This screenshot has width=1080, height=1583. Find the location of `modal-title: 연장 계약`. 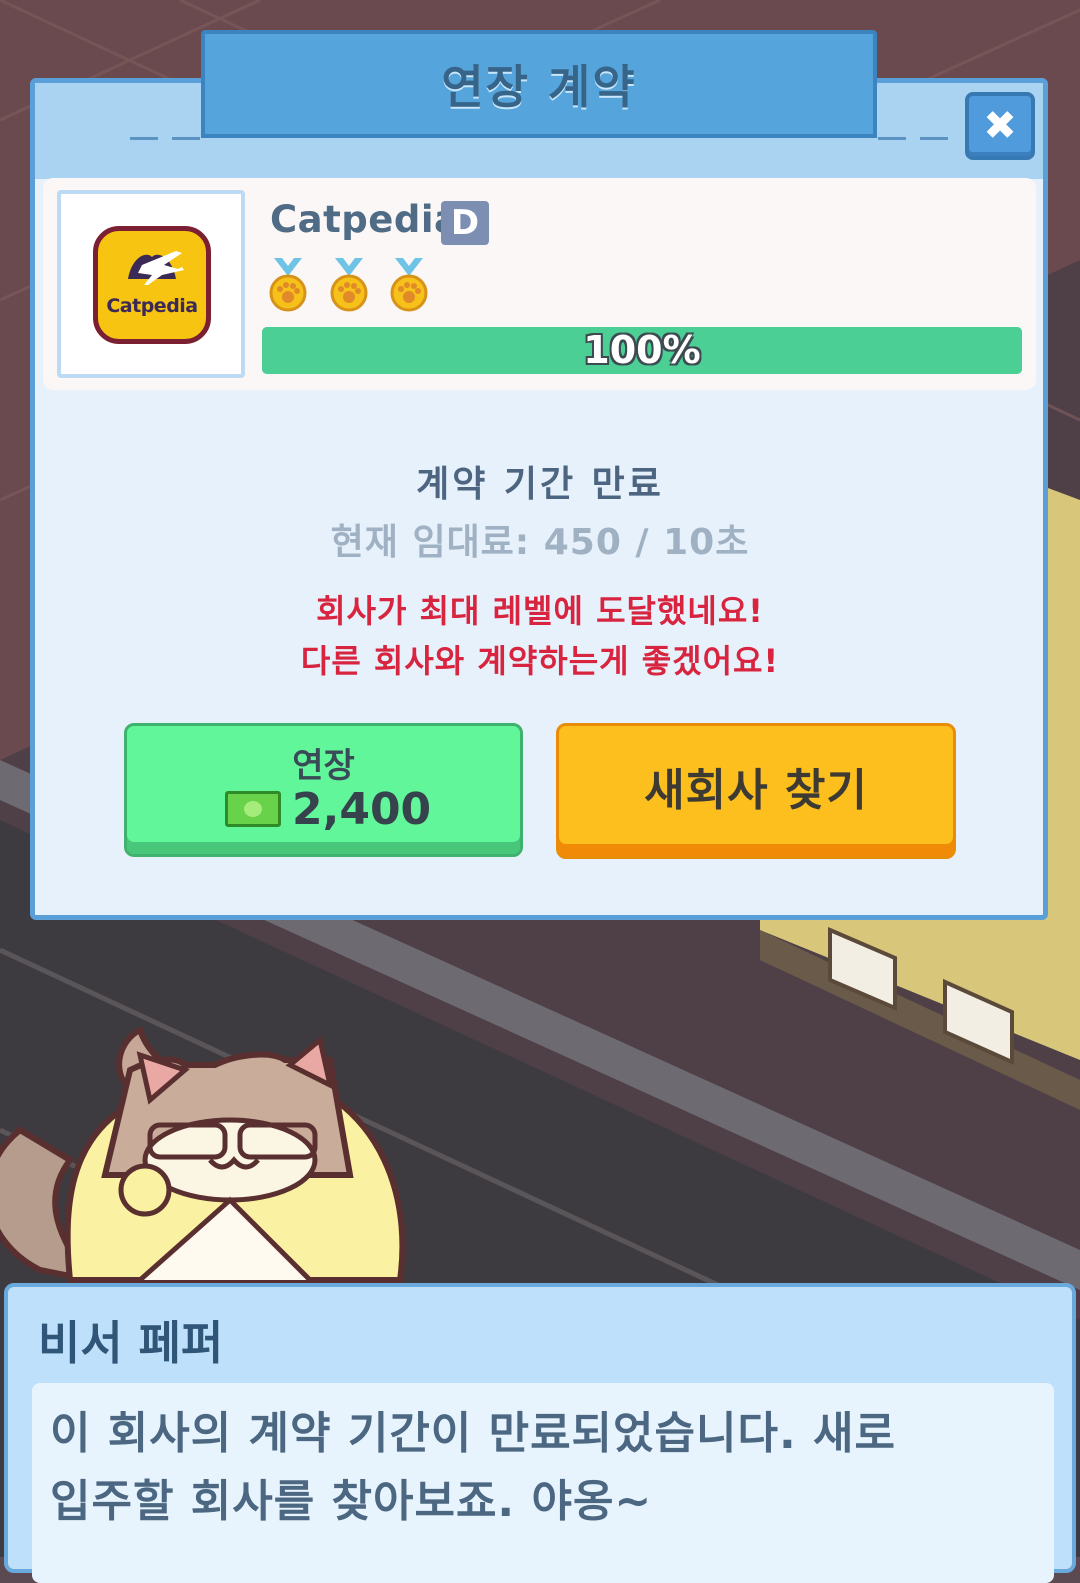

modal-title: 연장 계약 is located at coordinates (539, 87).